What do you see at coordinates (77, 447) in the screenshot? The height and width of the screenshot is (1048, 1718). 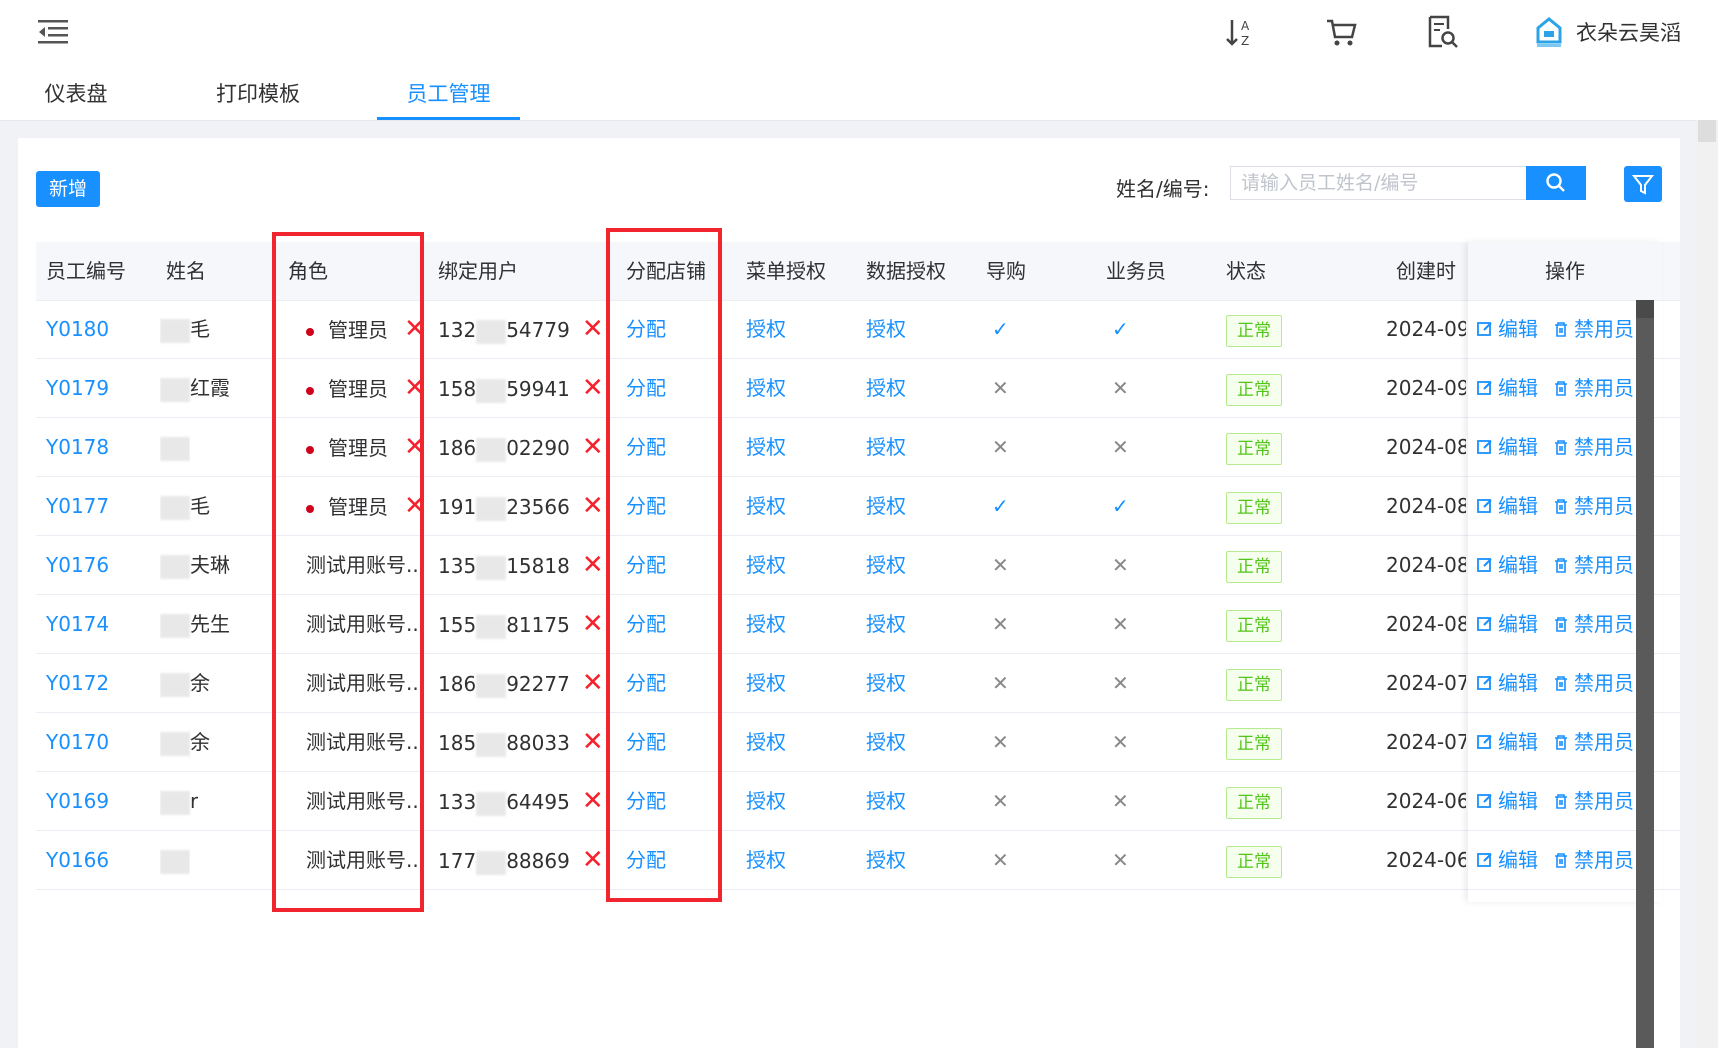 I see `staff-id-link: Y0178` at bounding box center [77, 447].